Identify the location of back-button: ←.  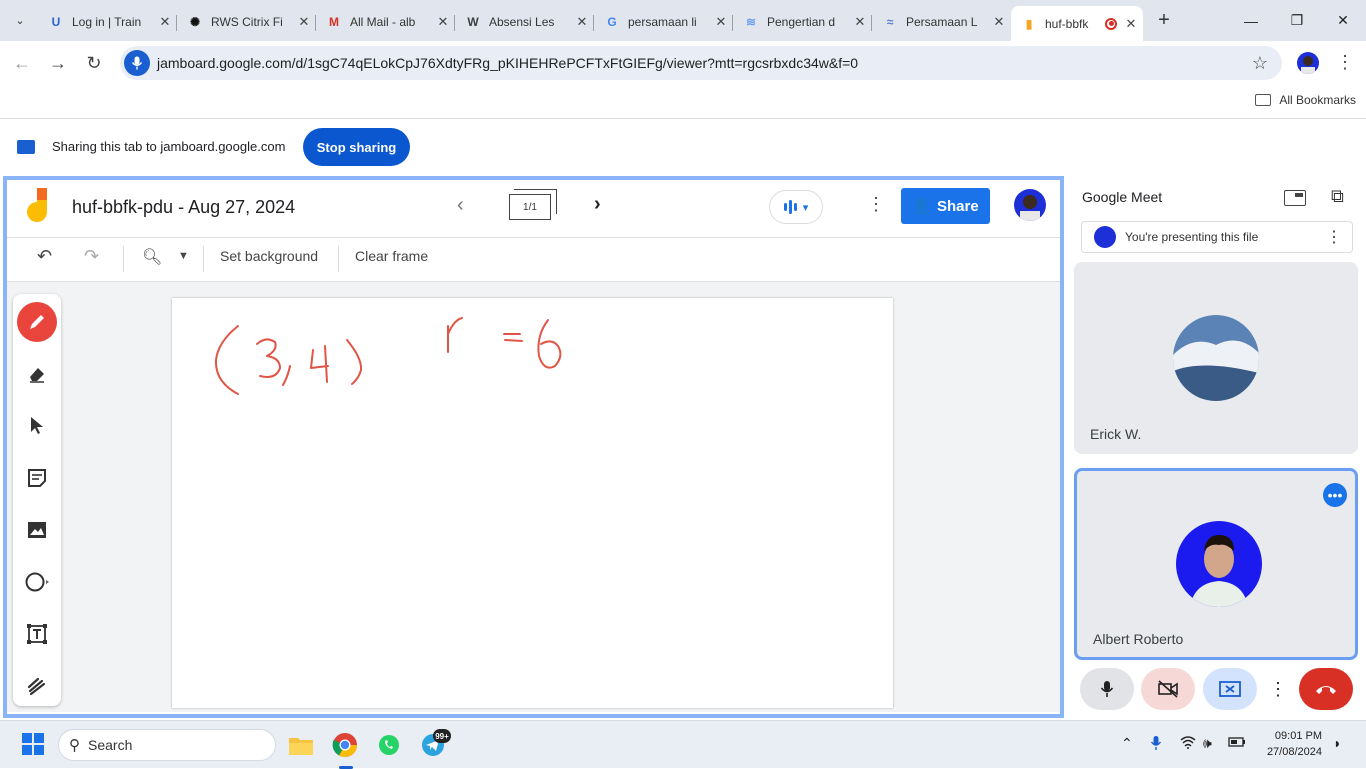
(22, 63).